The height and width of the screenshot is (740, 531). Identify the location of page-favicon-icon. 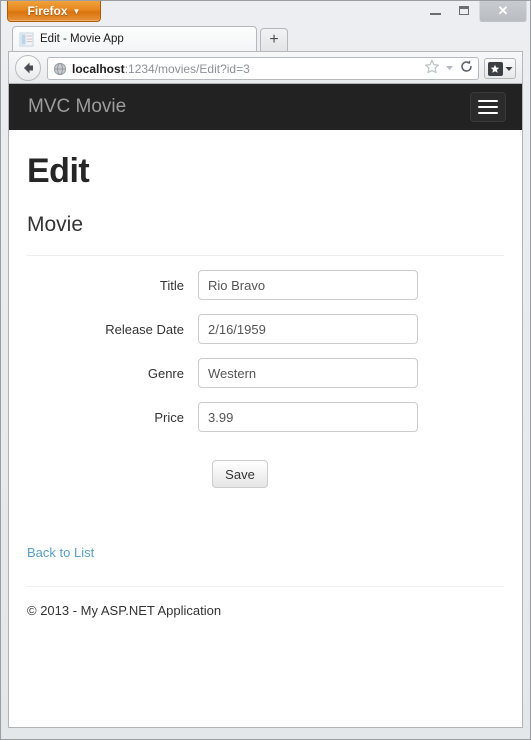
(26, 39).